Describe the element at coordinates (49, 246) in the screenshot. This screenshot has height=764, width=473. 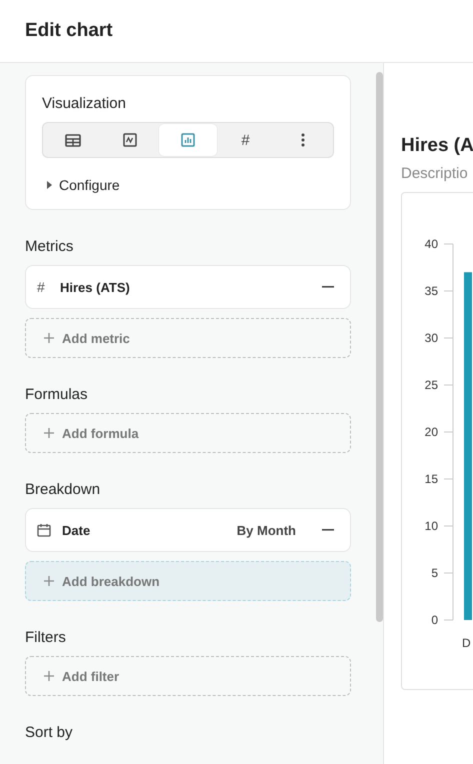
I see `section-title: Metrics` at that location.